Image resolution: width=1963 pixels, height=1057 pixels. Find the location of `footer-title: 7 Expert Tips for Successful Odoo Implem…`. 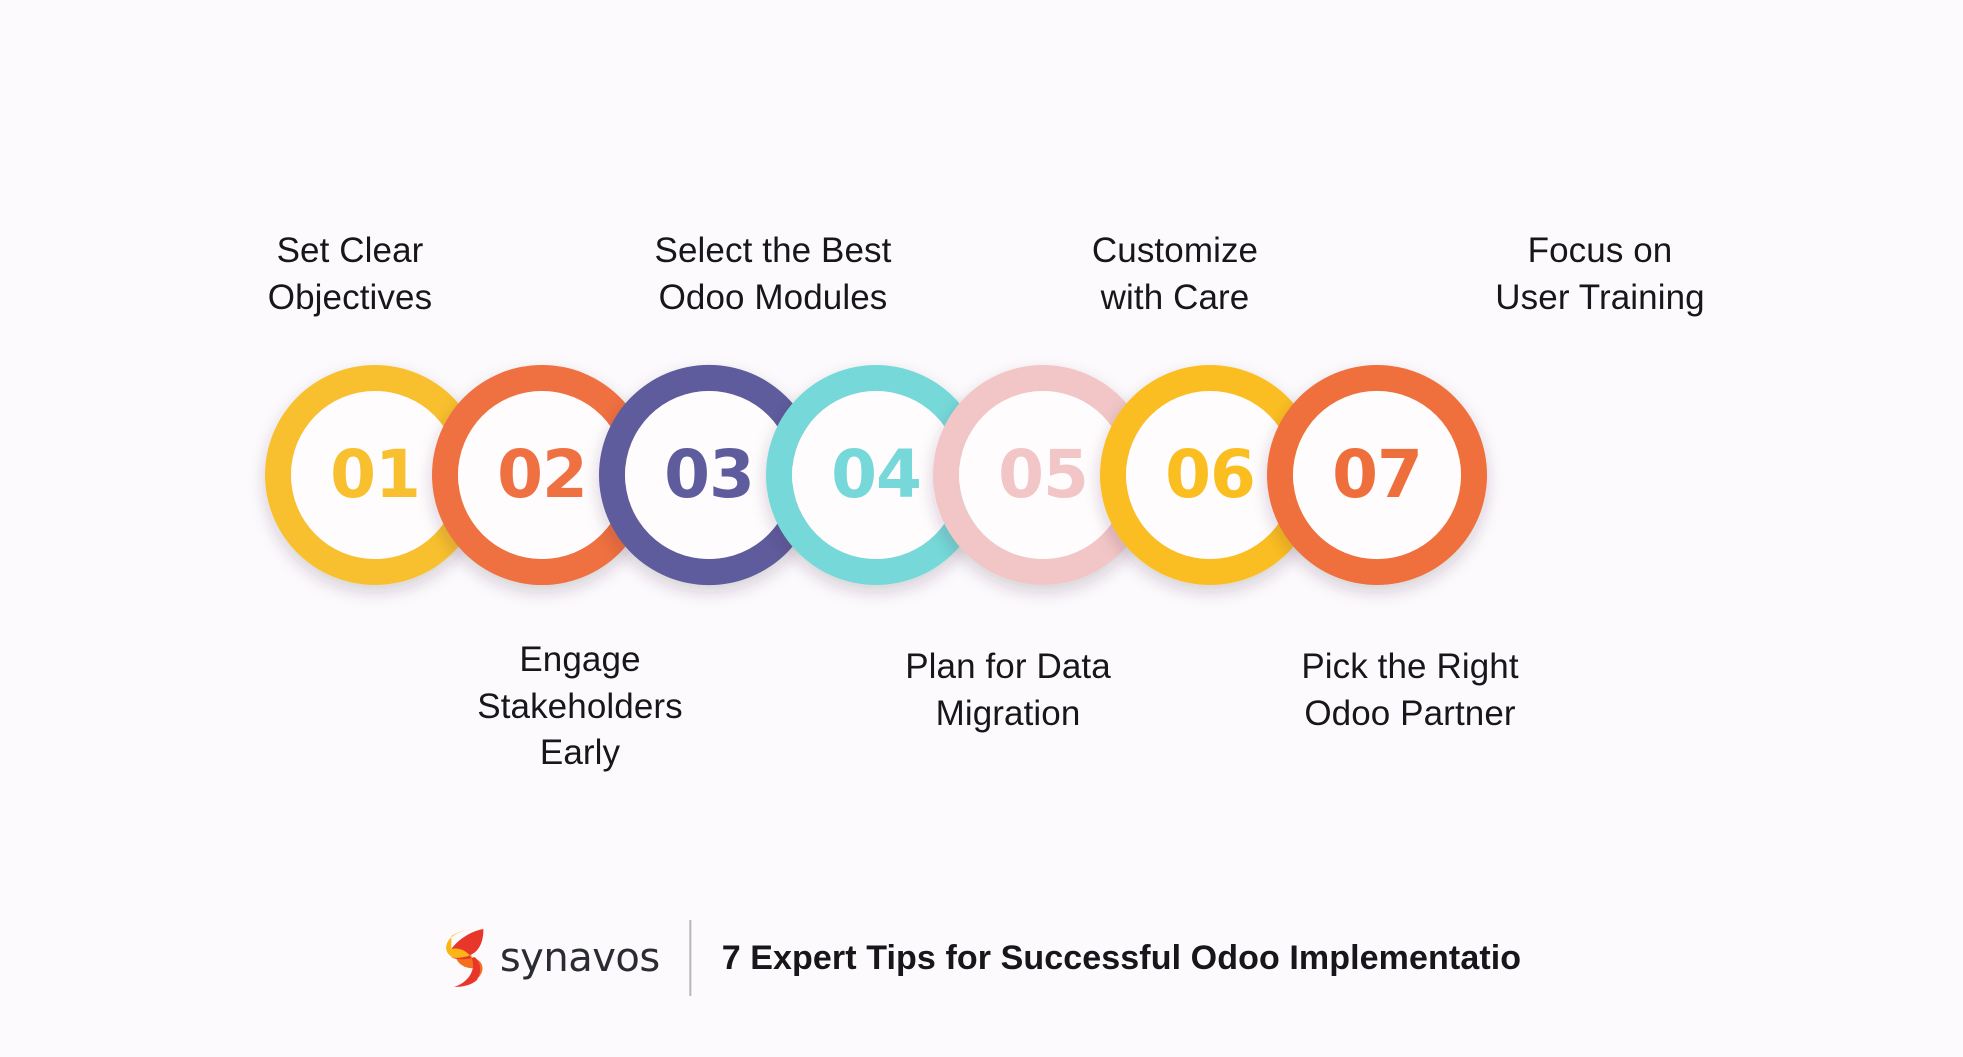

footer-title: 7 Expert Tips for Successful Odoo Implem… is located at coordinates (1121, 957).